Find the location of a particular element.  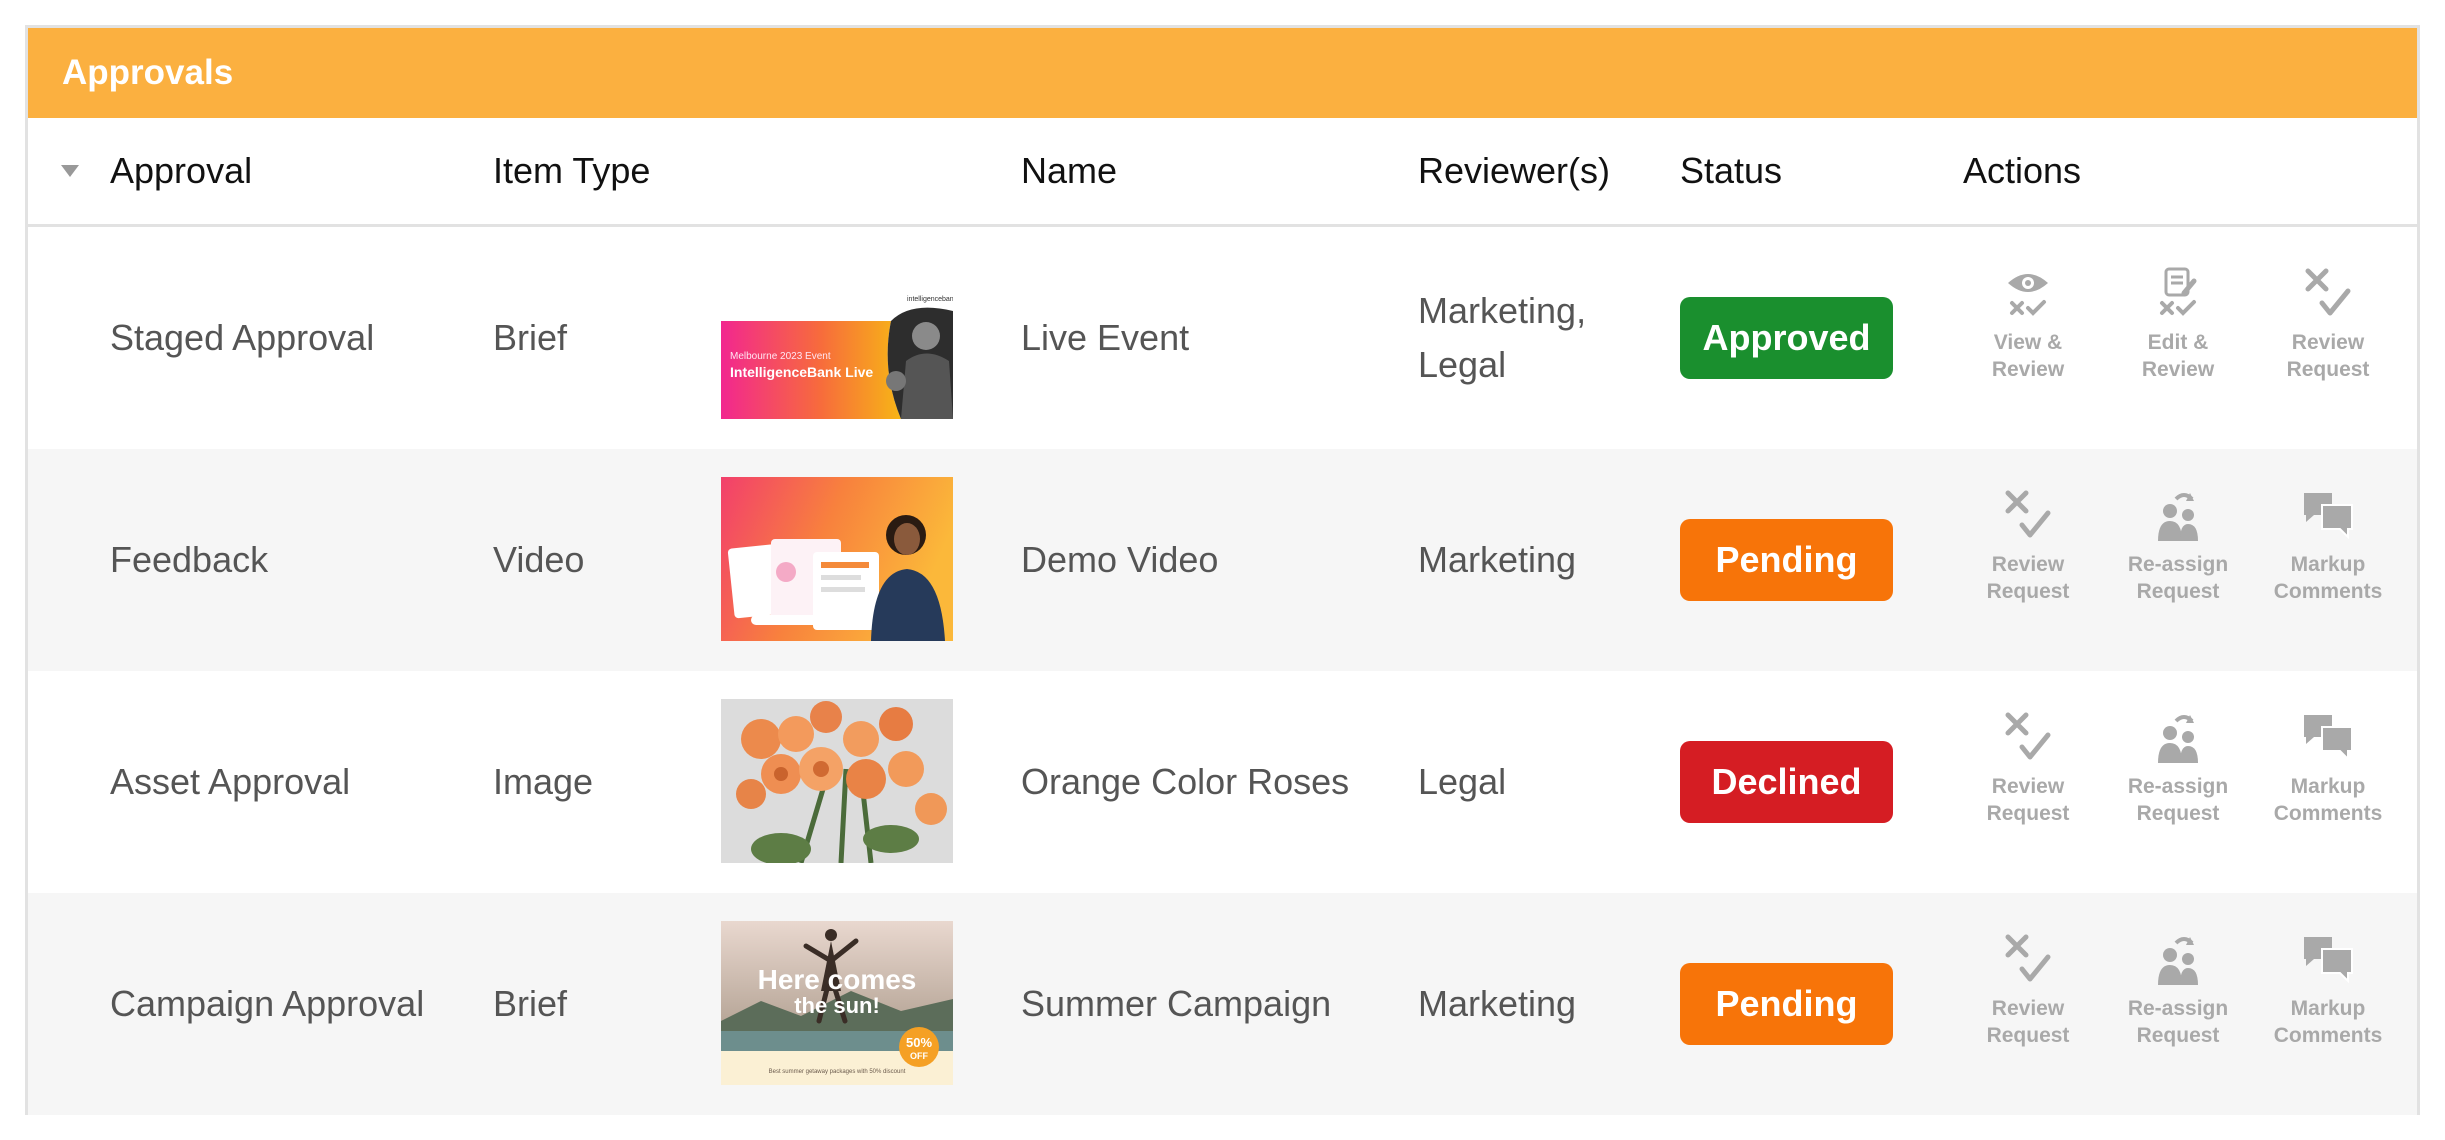

eye-review-icon is located at coordinates (2028, 295).